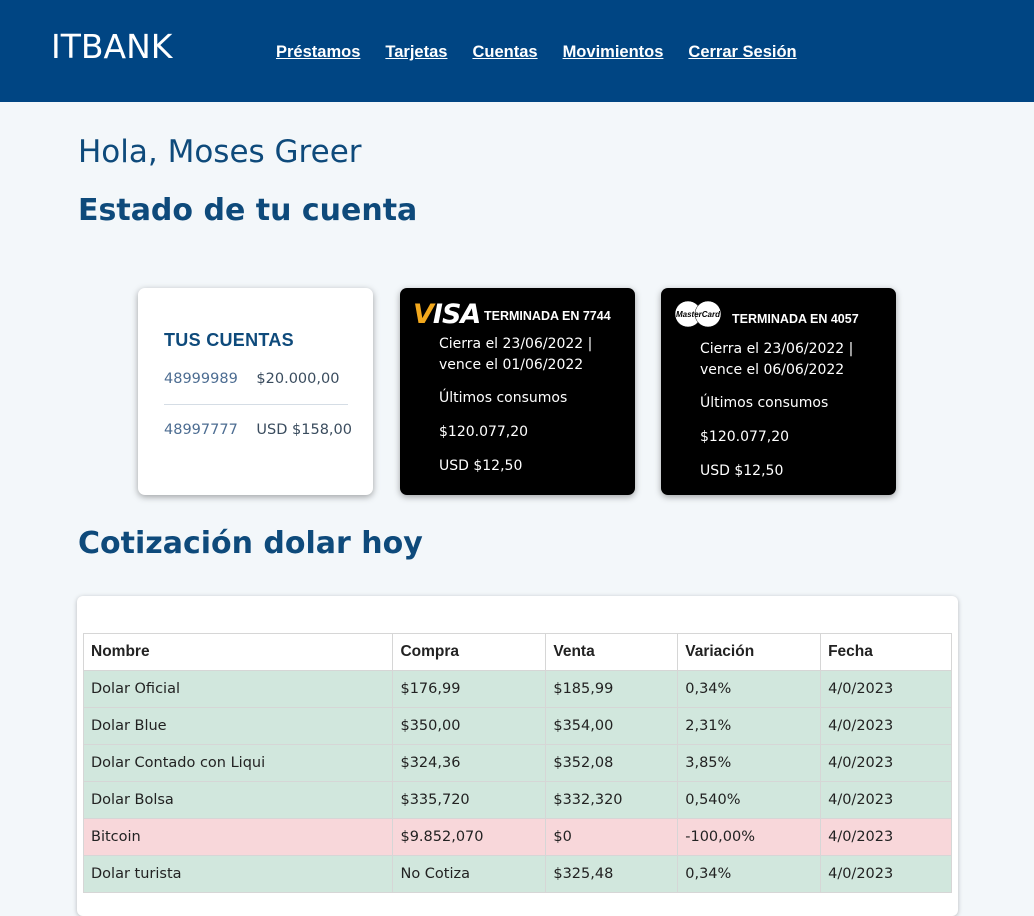 The height and width of the screenshot is (916, 1034). I want to click on account-balance: $20.000,00, so click(298, 379).